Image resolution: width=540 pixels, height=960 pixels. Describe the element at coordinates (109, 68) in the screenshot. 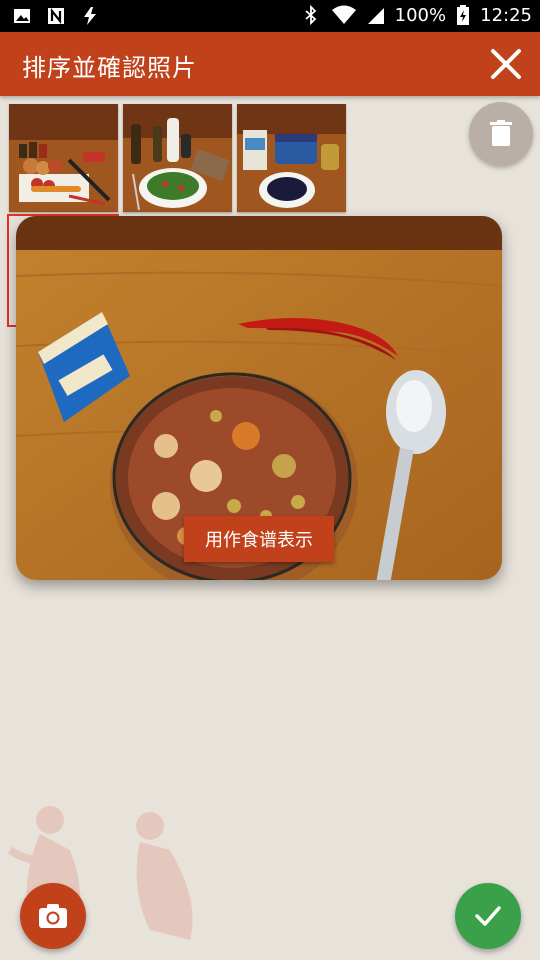

I see `page-title: 排序並確認照片` at that location.